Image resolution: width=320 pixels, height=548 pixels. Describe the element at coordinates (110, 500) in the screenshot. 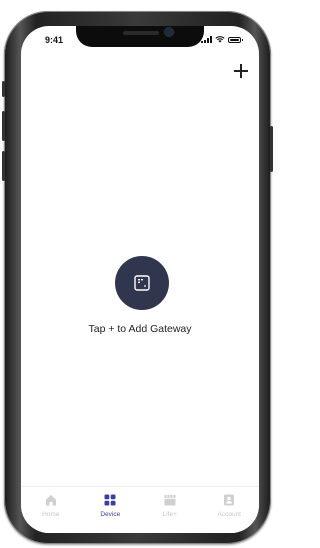

I see `device-grid-icon` at that location.